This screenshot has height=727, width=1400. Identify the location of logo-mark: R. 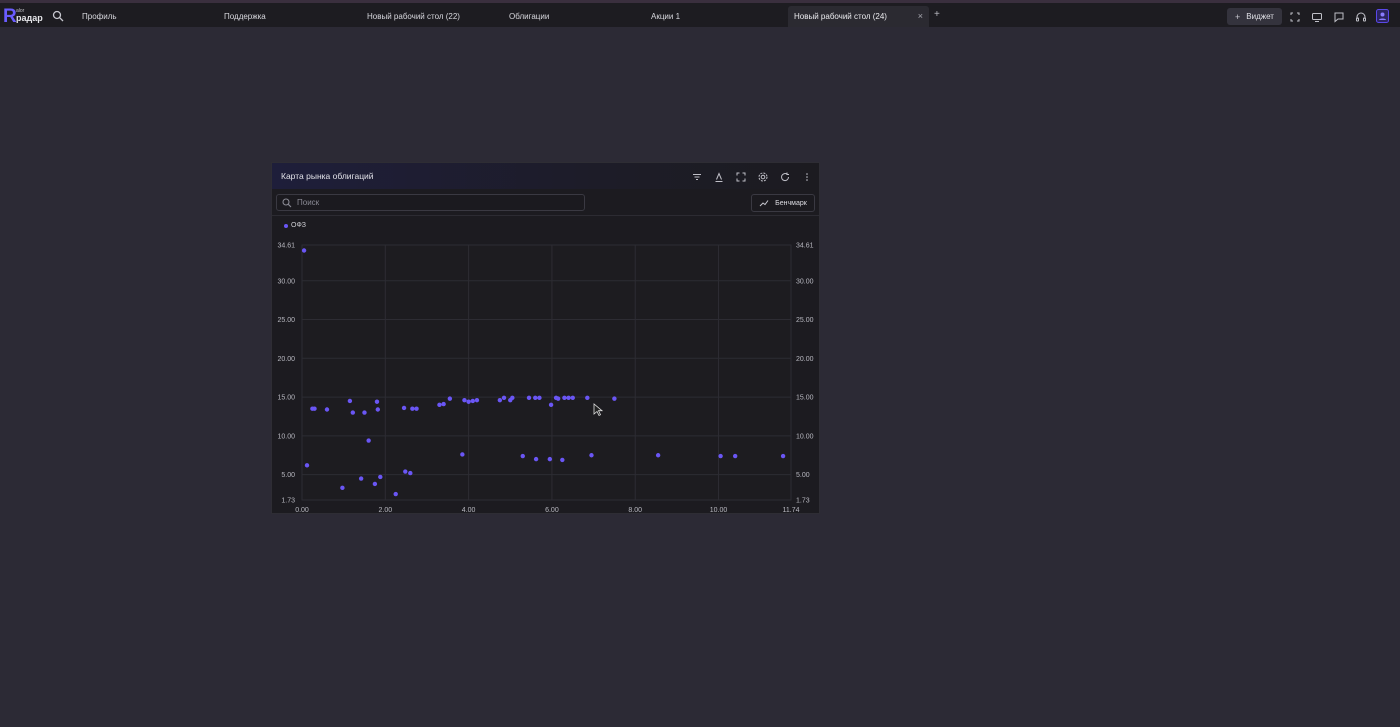
(10, 16).